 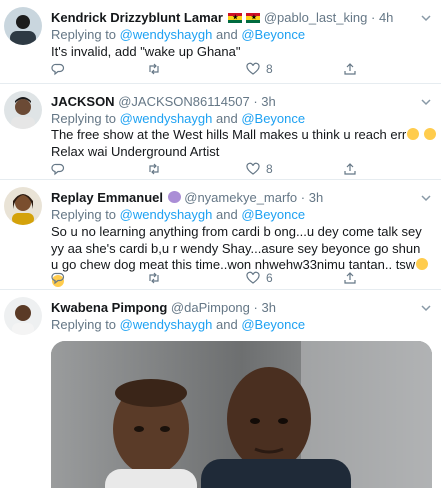 I want to click on tweet-header: JACKSON @JACKSON86114507 · 3h, so click(x=163, y=102).